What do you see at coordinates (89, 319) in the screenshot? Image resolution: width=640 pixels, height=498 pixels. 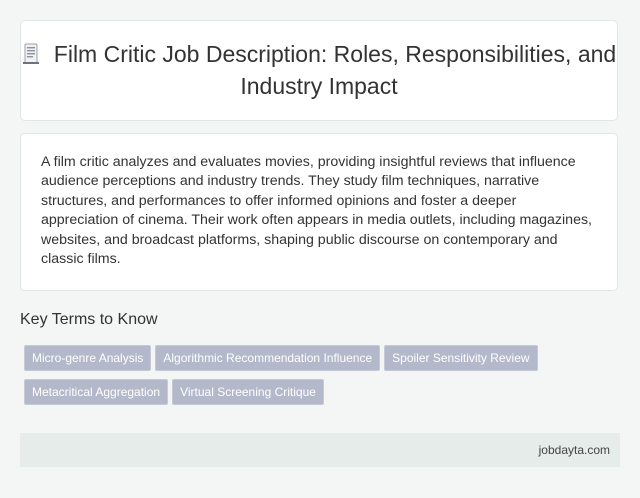 I see `key-terms-heading: Key Terms to Know` at bounding box center [89, 319].